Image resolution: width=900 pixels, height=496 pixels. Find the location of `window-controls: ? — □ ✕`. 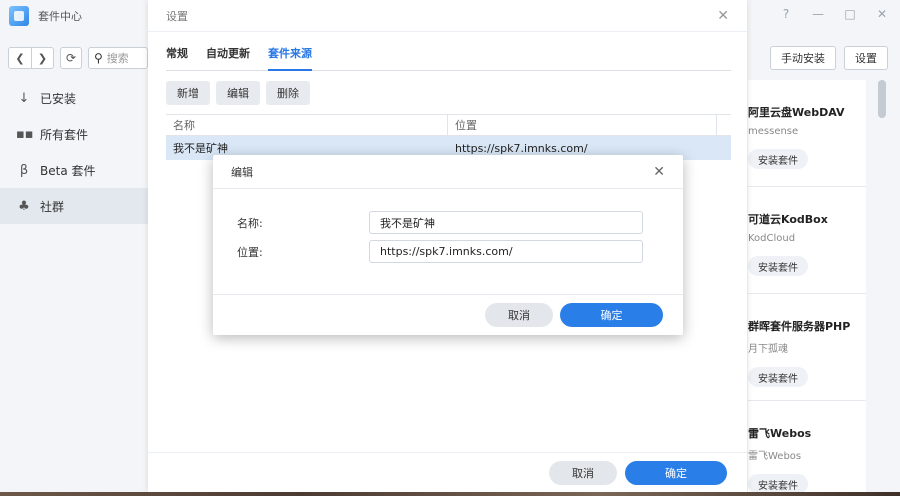

window-controls: ? — □ ✕ is located at coordinates (834, 14).